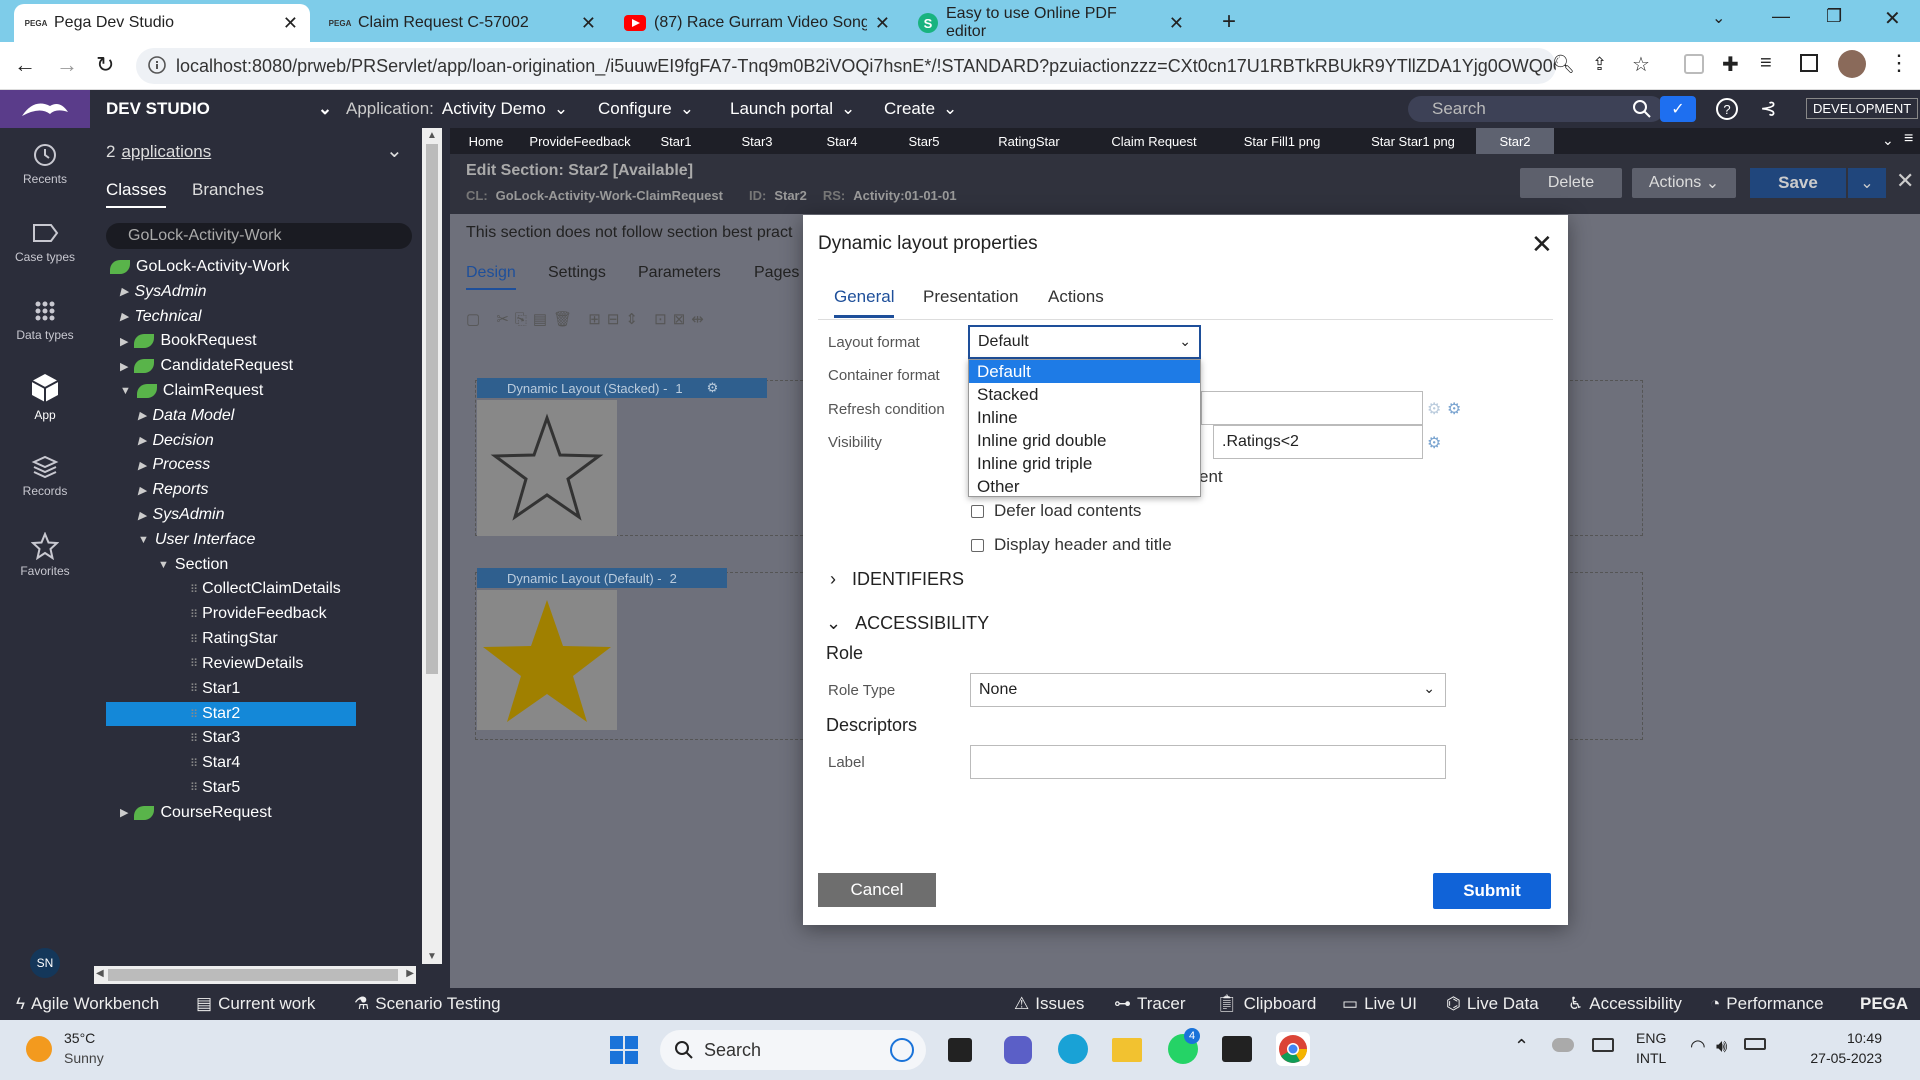  Describe the element at coordinates (39, 1049) in the screenshot. I see `weather-sun-icon` at that location.